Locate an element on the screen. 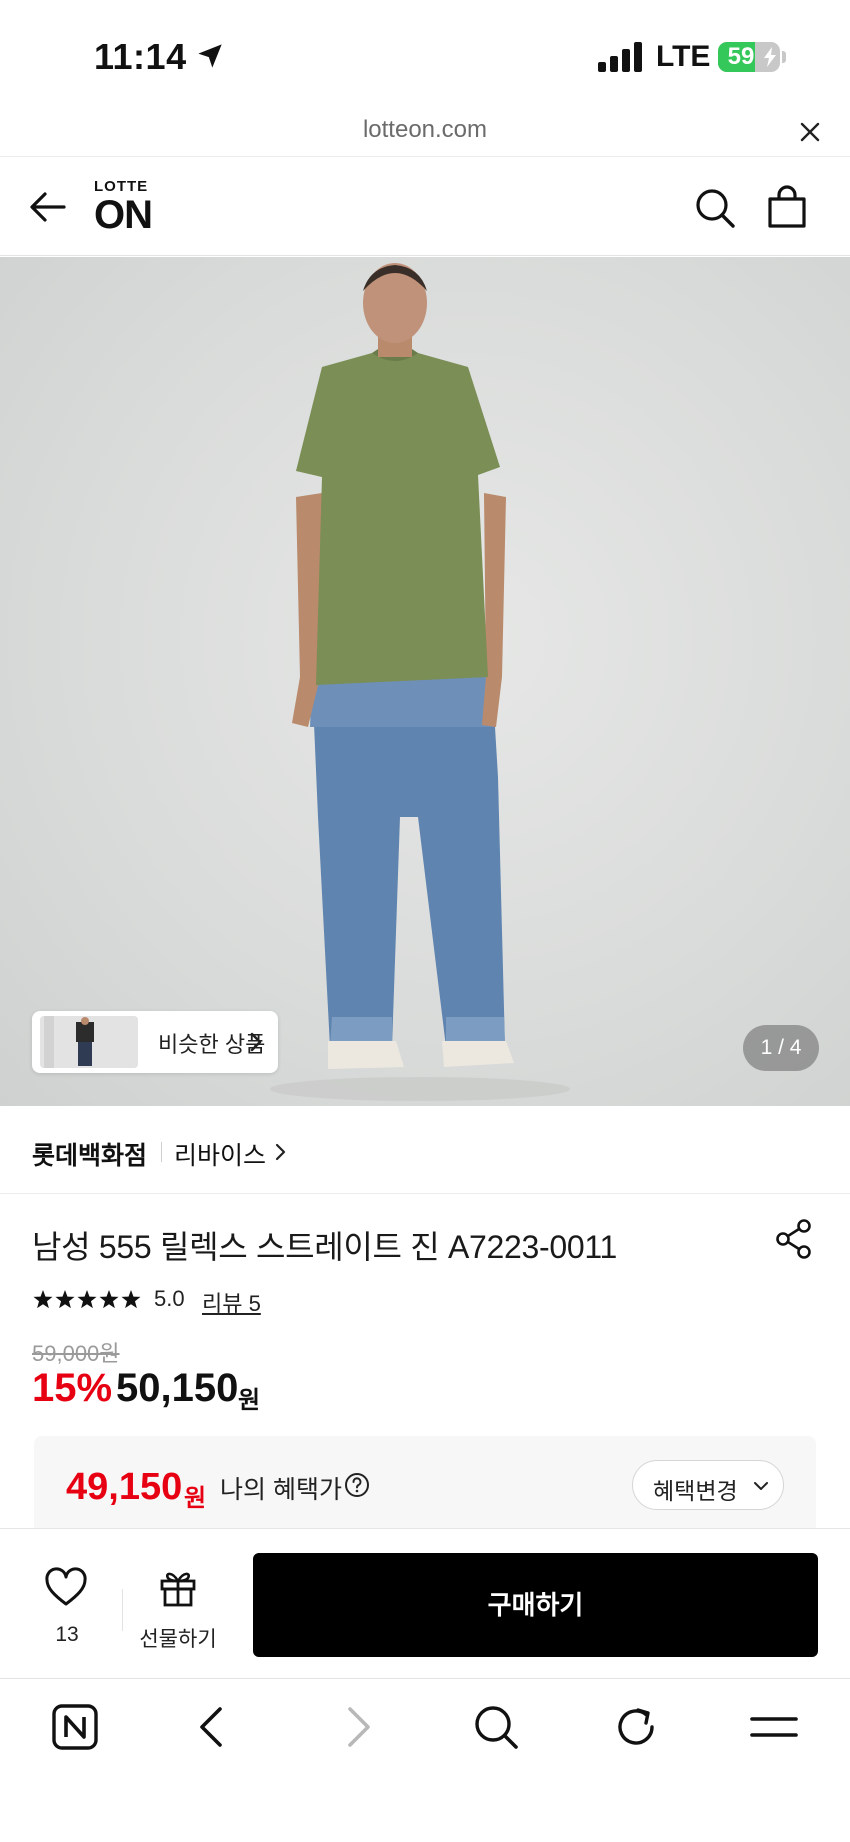 This screenshot has height=1842, width=850. refresh-icon is located at coordinates (636, 1727).